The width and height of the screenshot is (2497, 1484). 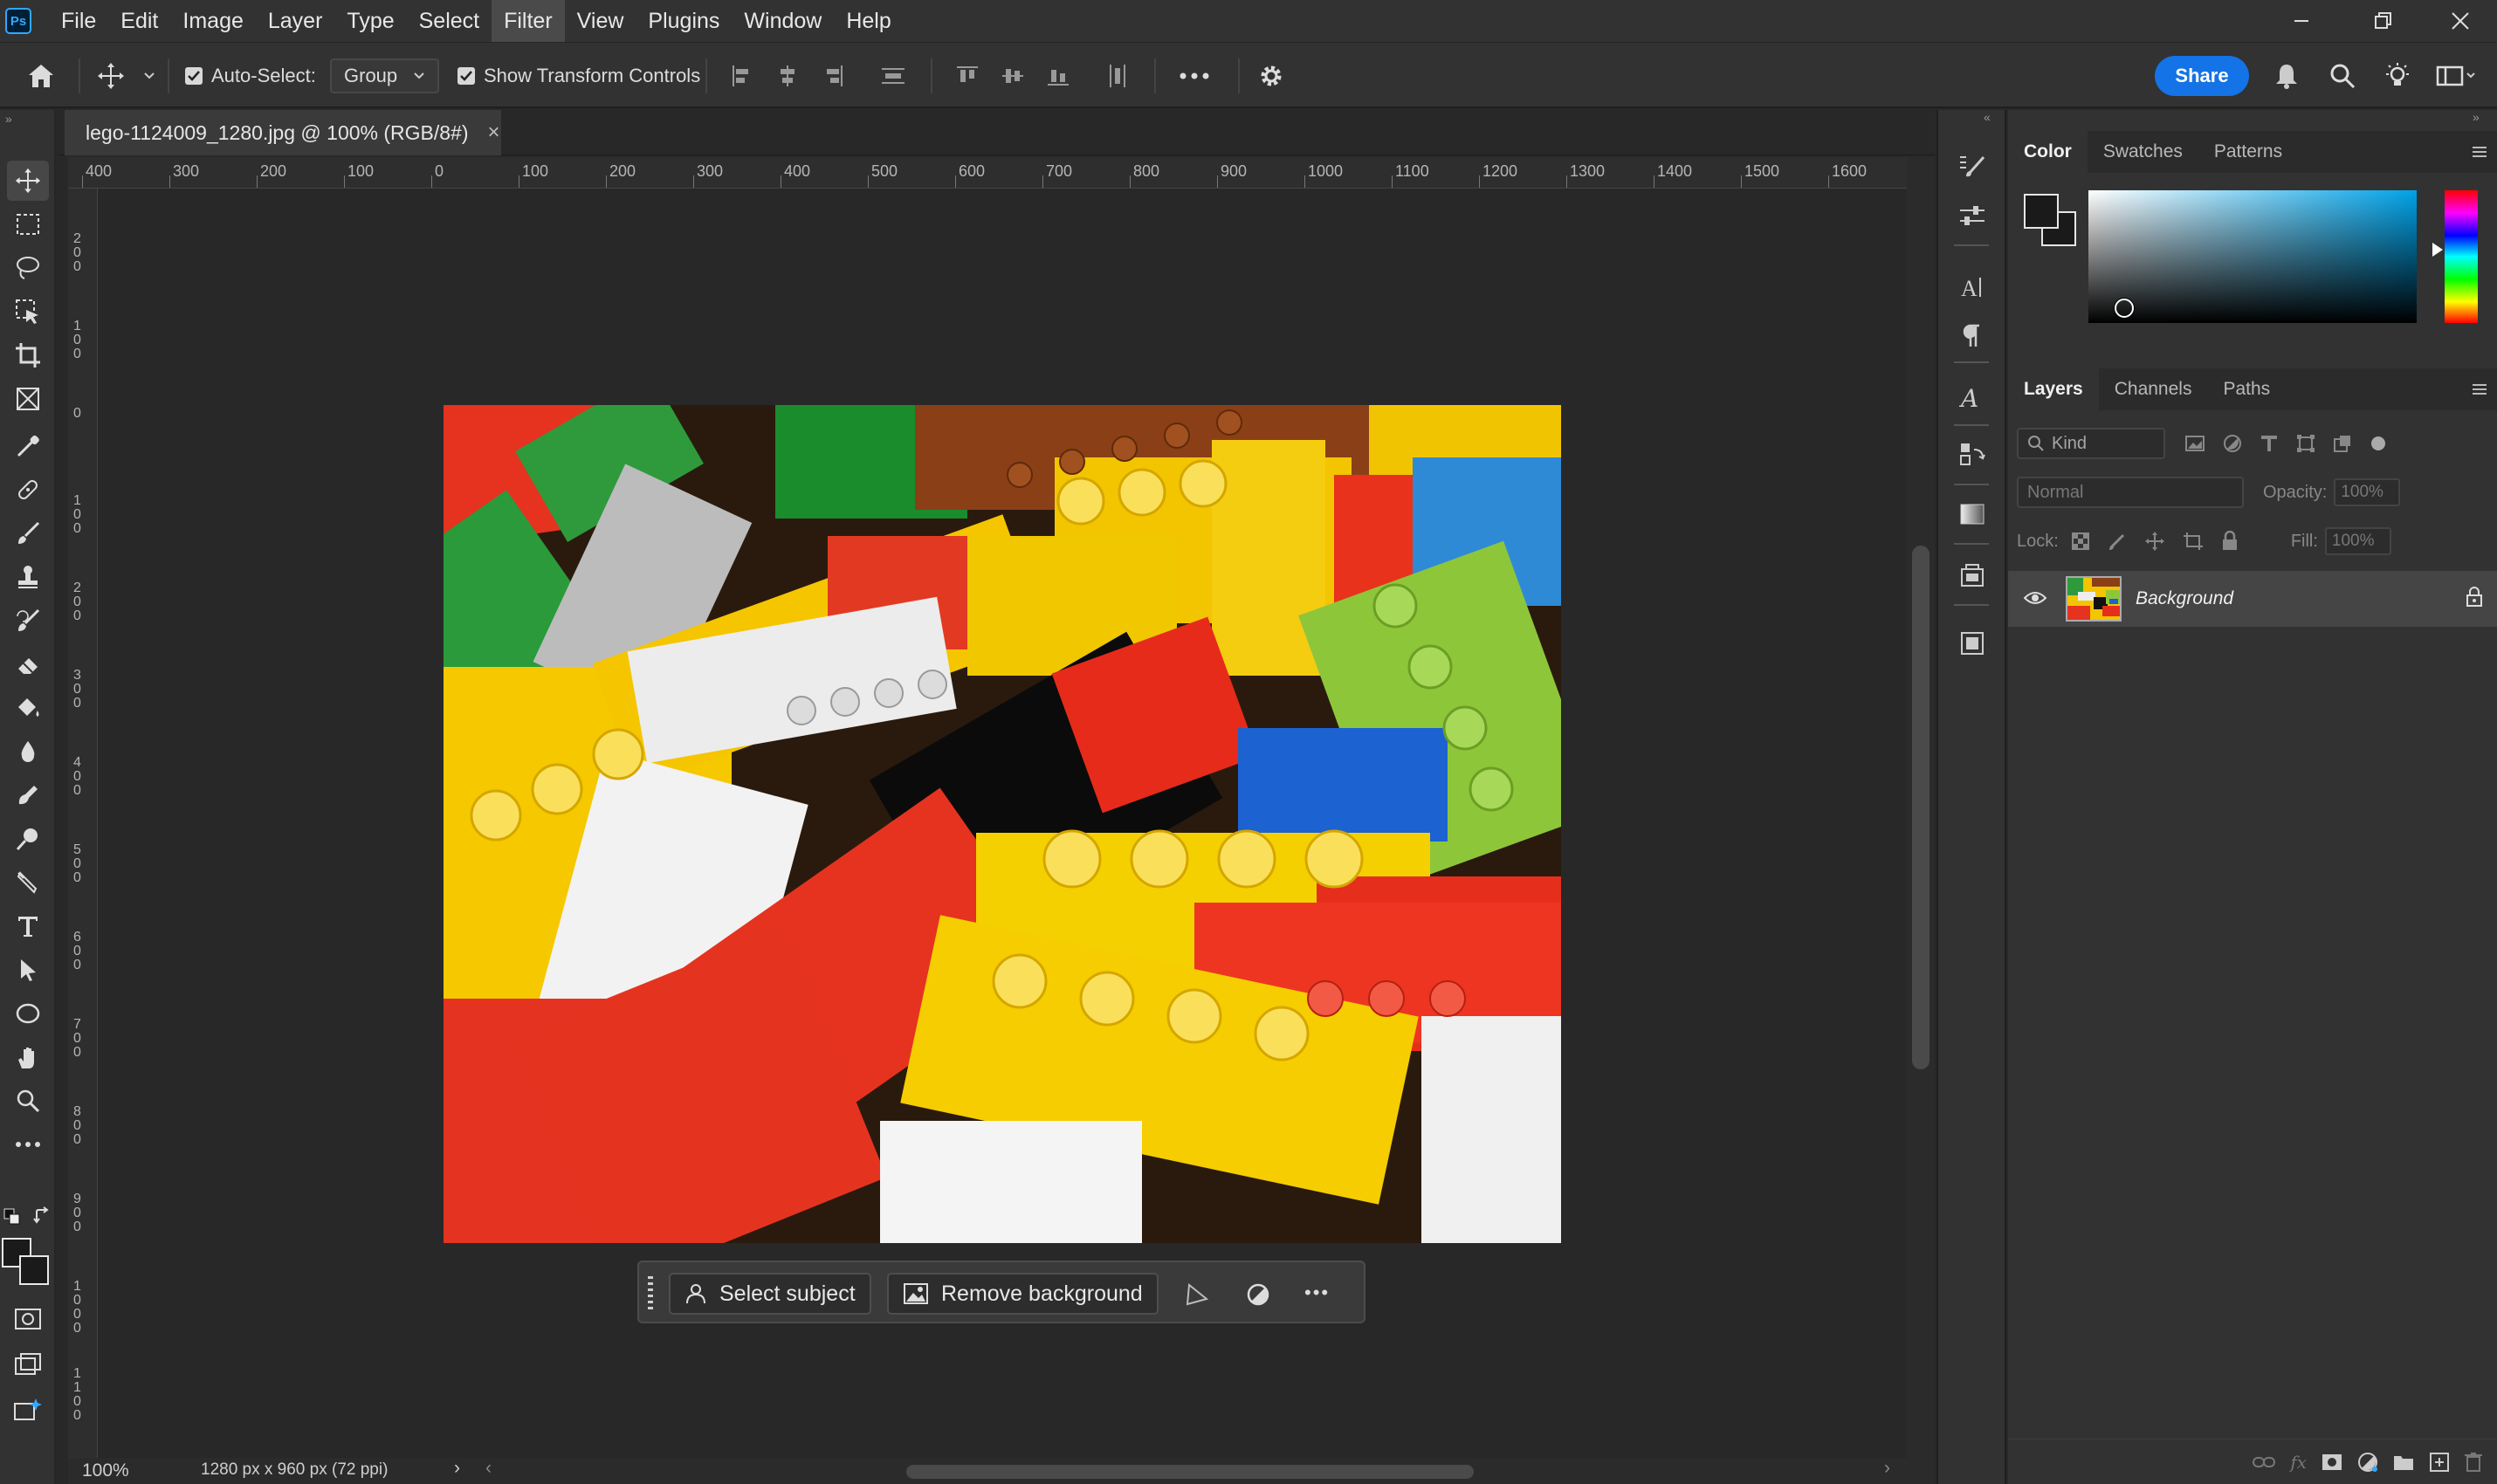 I want to click on close-tab-icon: ×, so click(x=494, y=133).